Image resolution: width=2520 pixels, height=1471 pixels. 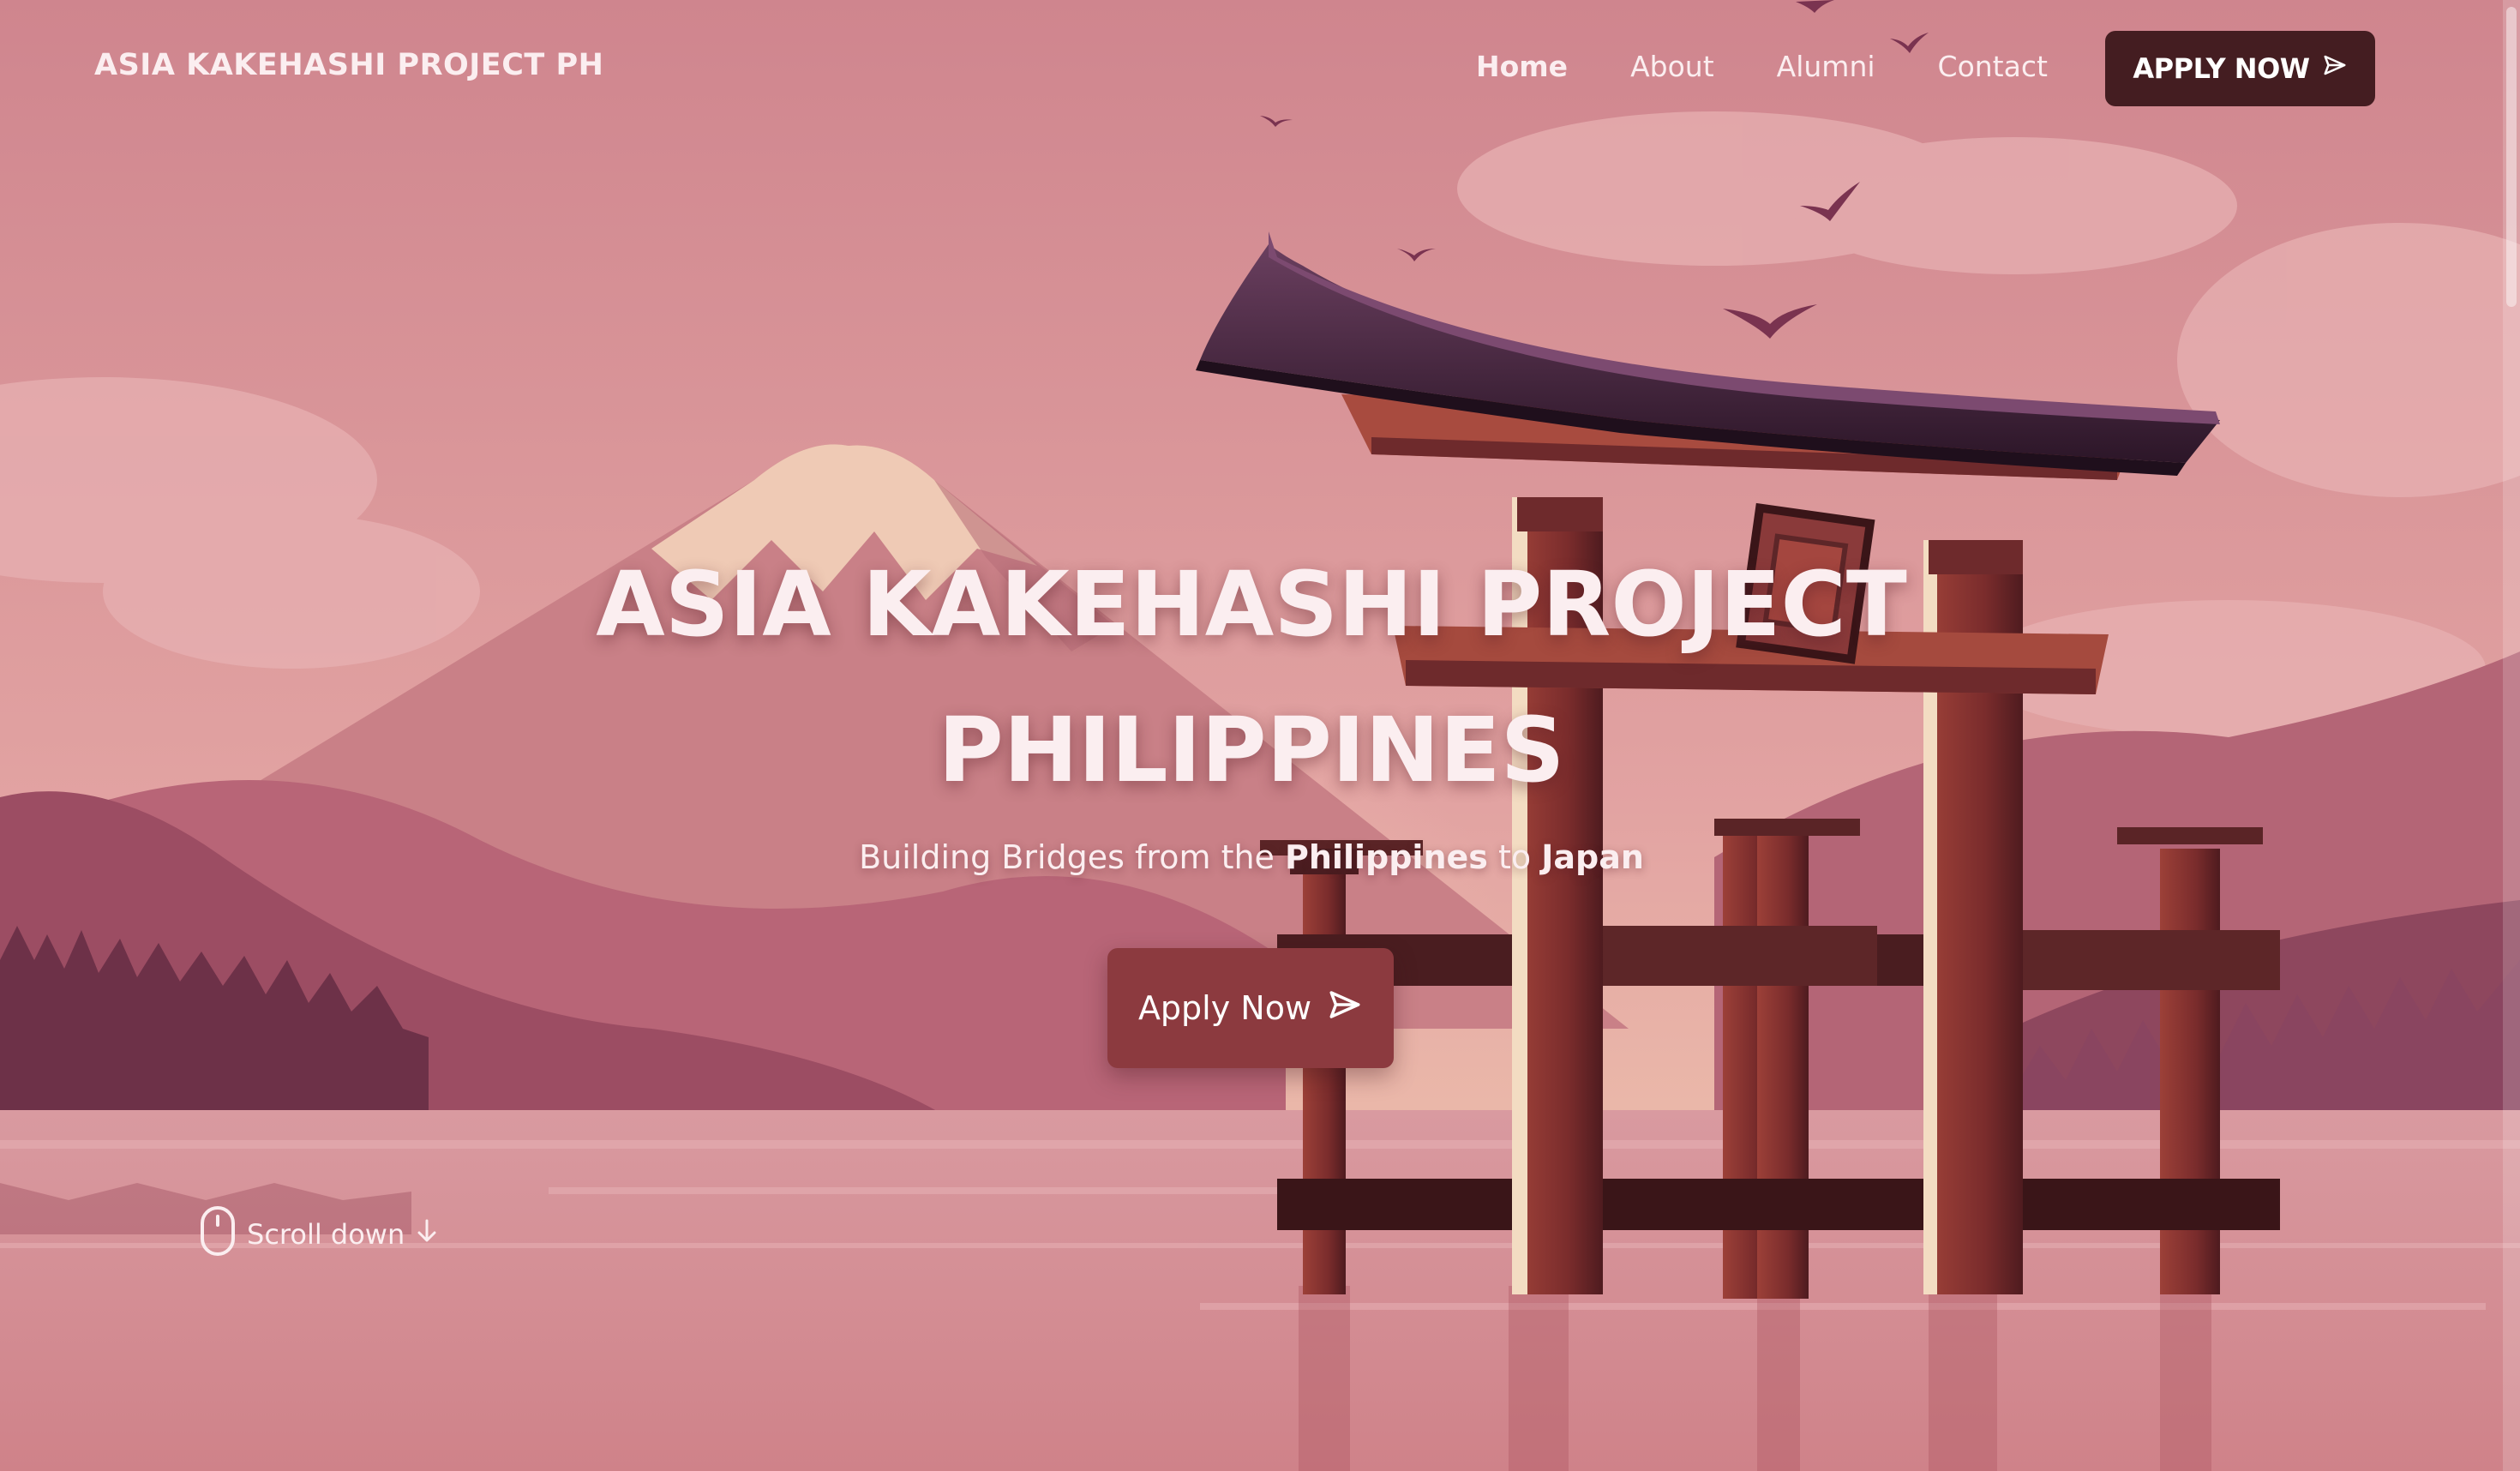 I want to click on hero-subtitle-country-japan: Japan, so click(x=1592, y=857).